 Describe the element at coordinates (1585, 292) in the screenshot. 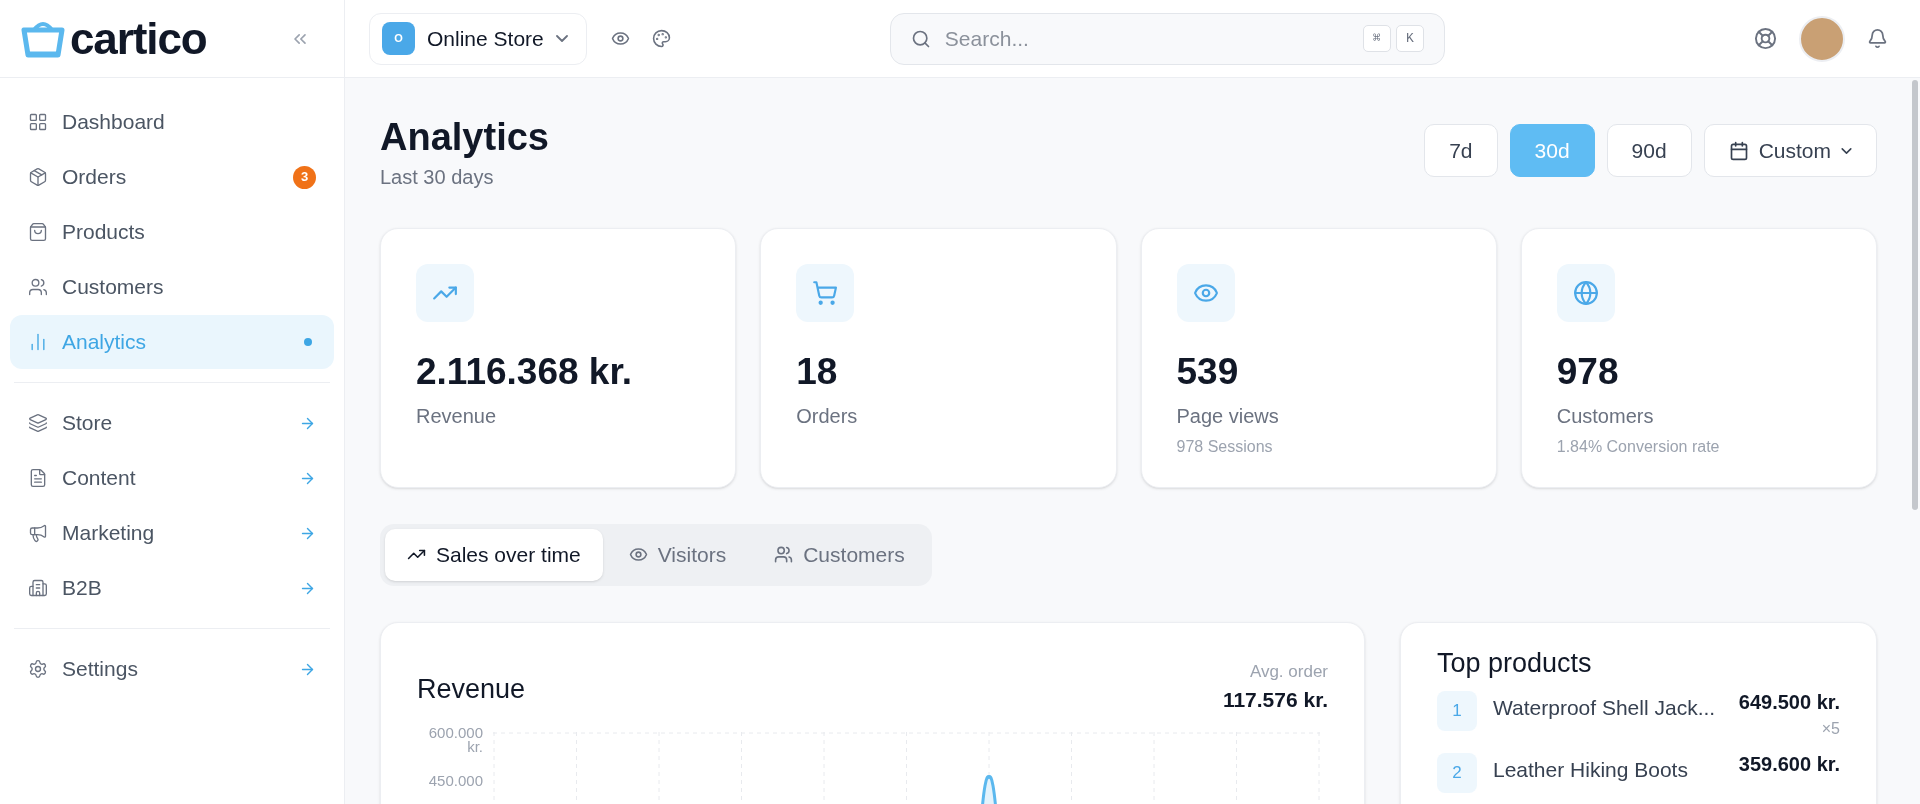

I see `globe-icon` at that location.